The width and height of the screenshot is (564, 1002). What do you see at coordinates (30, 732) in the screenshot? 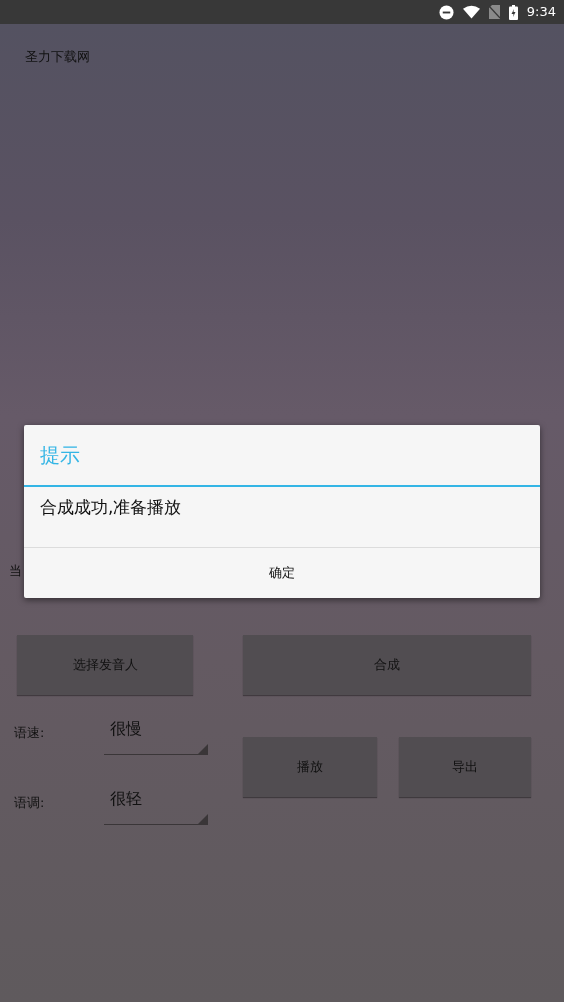
I see `setting-label: 语速:` at bounding box center [30, 732].